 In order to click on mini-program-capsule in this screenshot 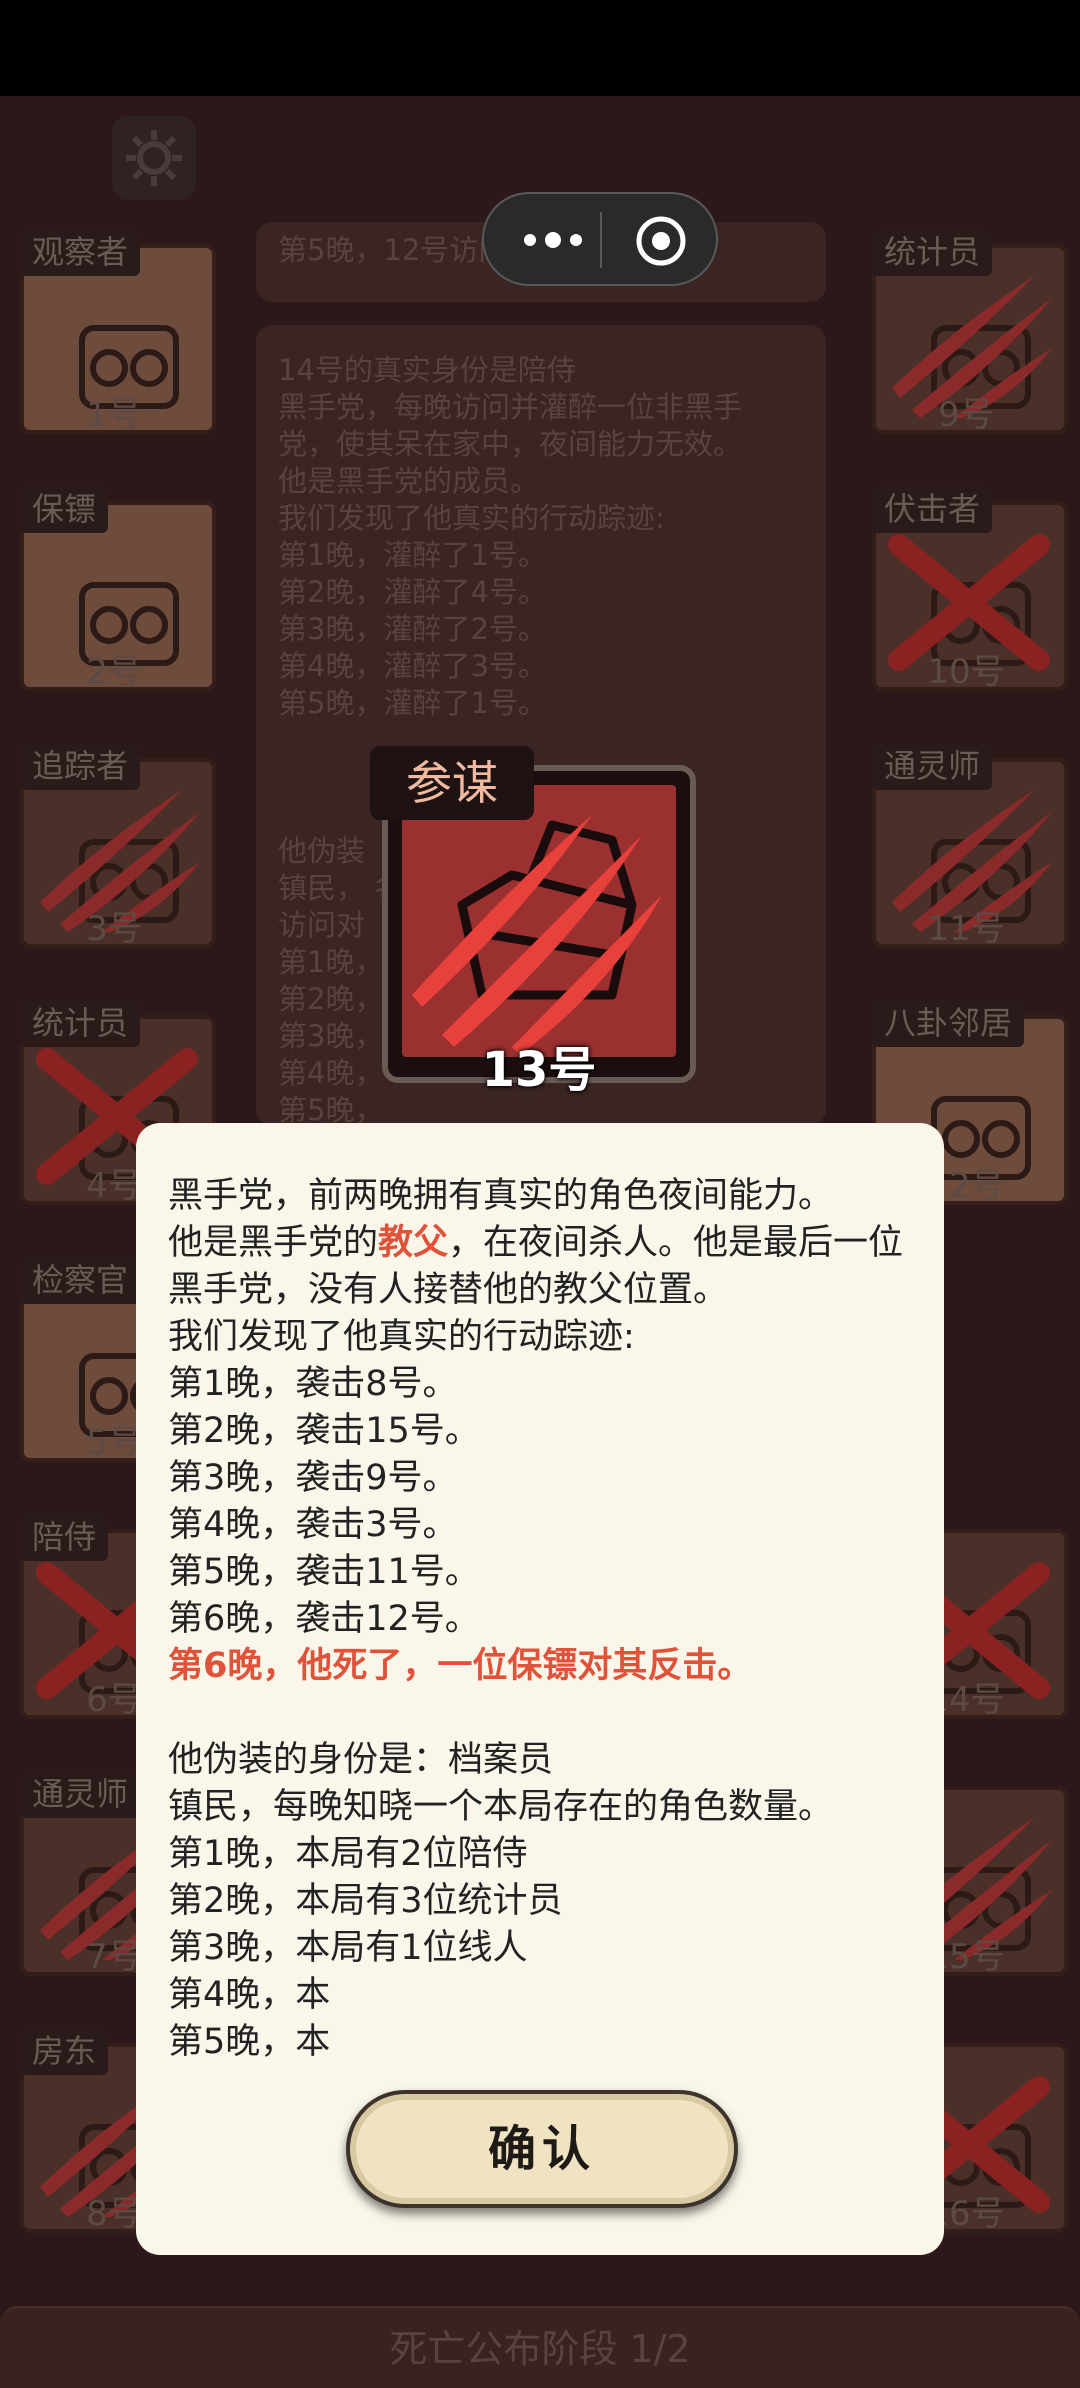, I will do `click(600, 239)`.